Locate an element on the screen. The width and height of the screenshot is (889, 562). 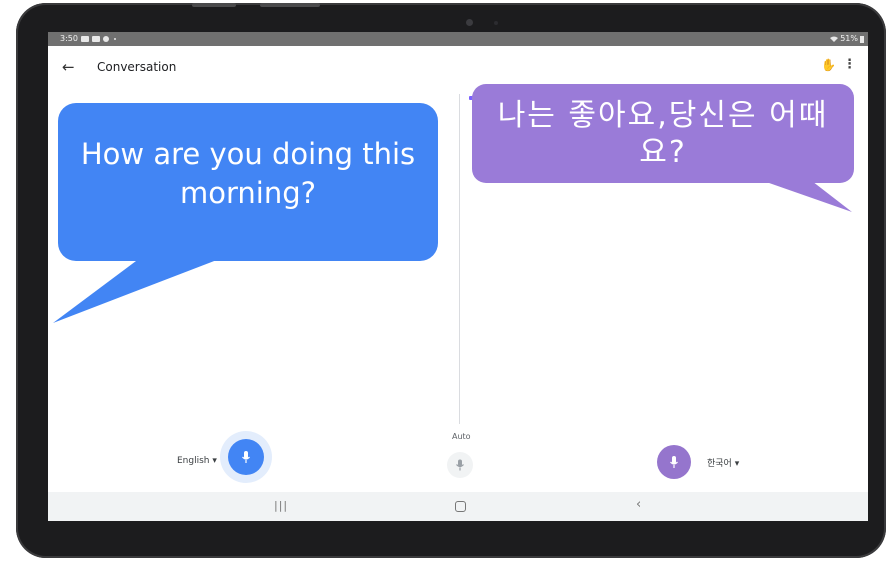
korean-callout: 나는 좋아요,당신은 어때요? is located at coordinates (663, 133).